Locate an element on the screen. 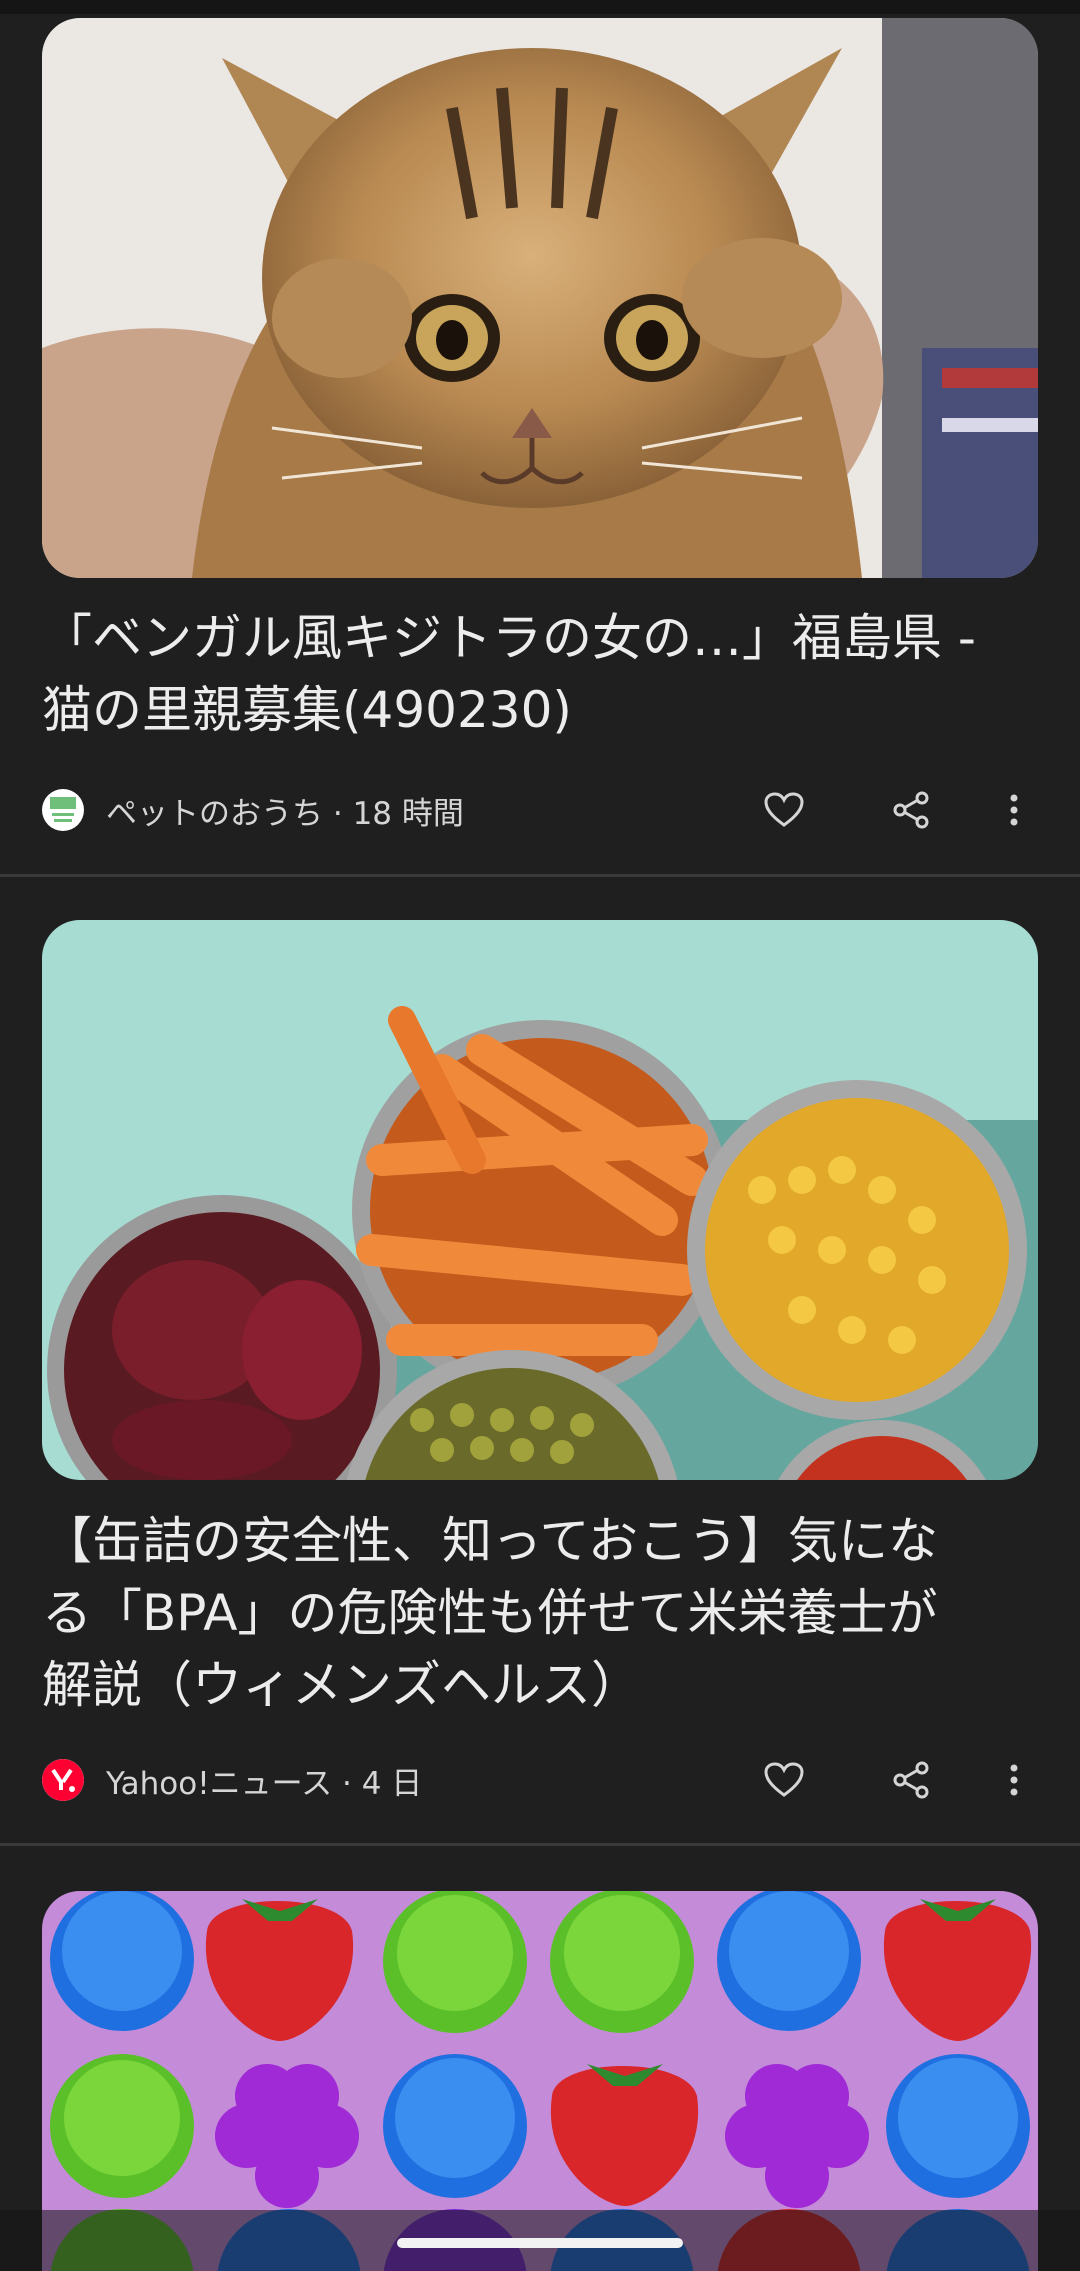  card-1-title: 「ベンガル風キジトラの女の…」福島県 - 猫の里親募集(490230) is located at coordinates (542, 674).